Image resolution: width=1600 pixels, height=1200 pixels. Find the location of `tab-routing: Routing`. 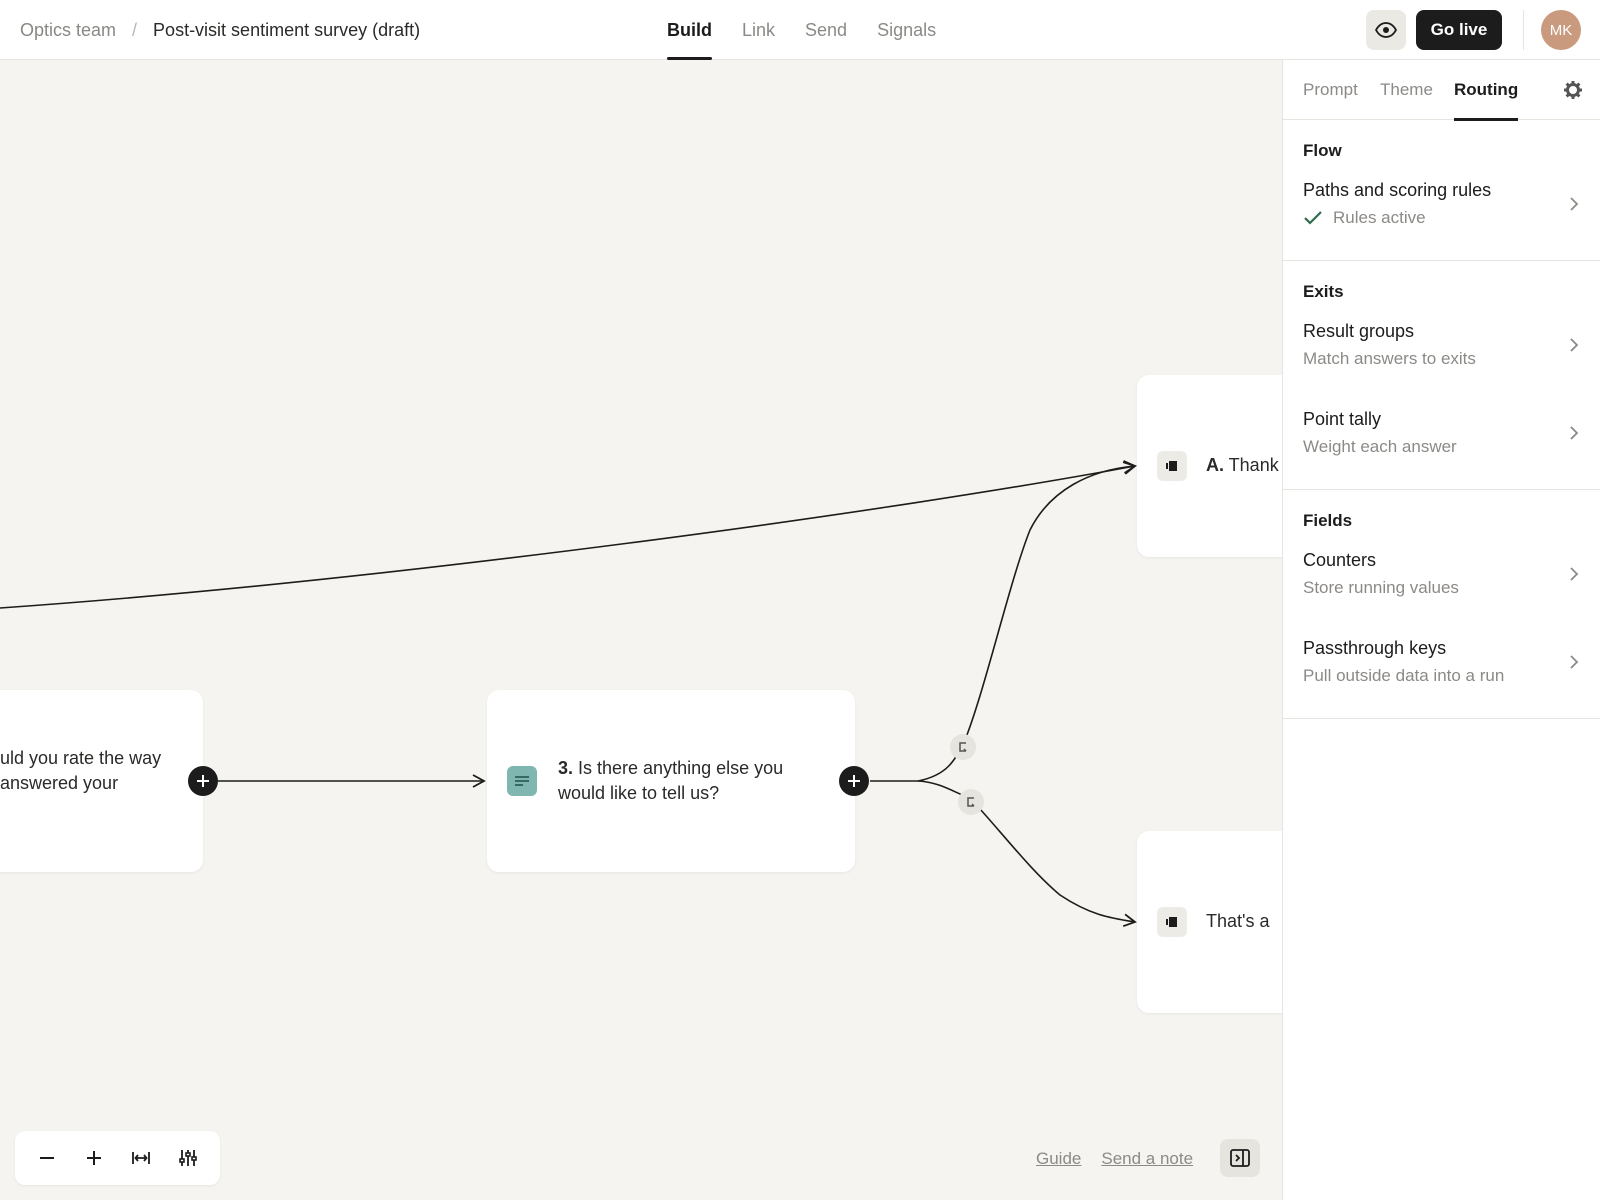

tab-routing: Routing is located at coordinates (1486, 90).